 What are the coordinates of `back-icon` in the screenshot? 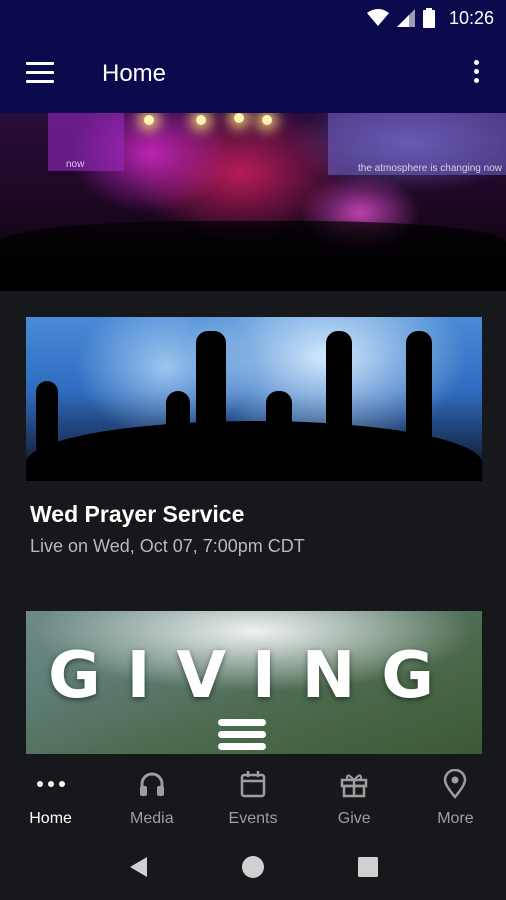 It's located at (138, 867).